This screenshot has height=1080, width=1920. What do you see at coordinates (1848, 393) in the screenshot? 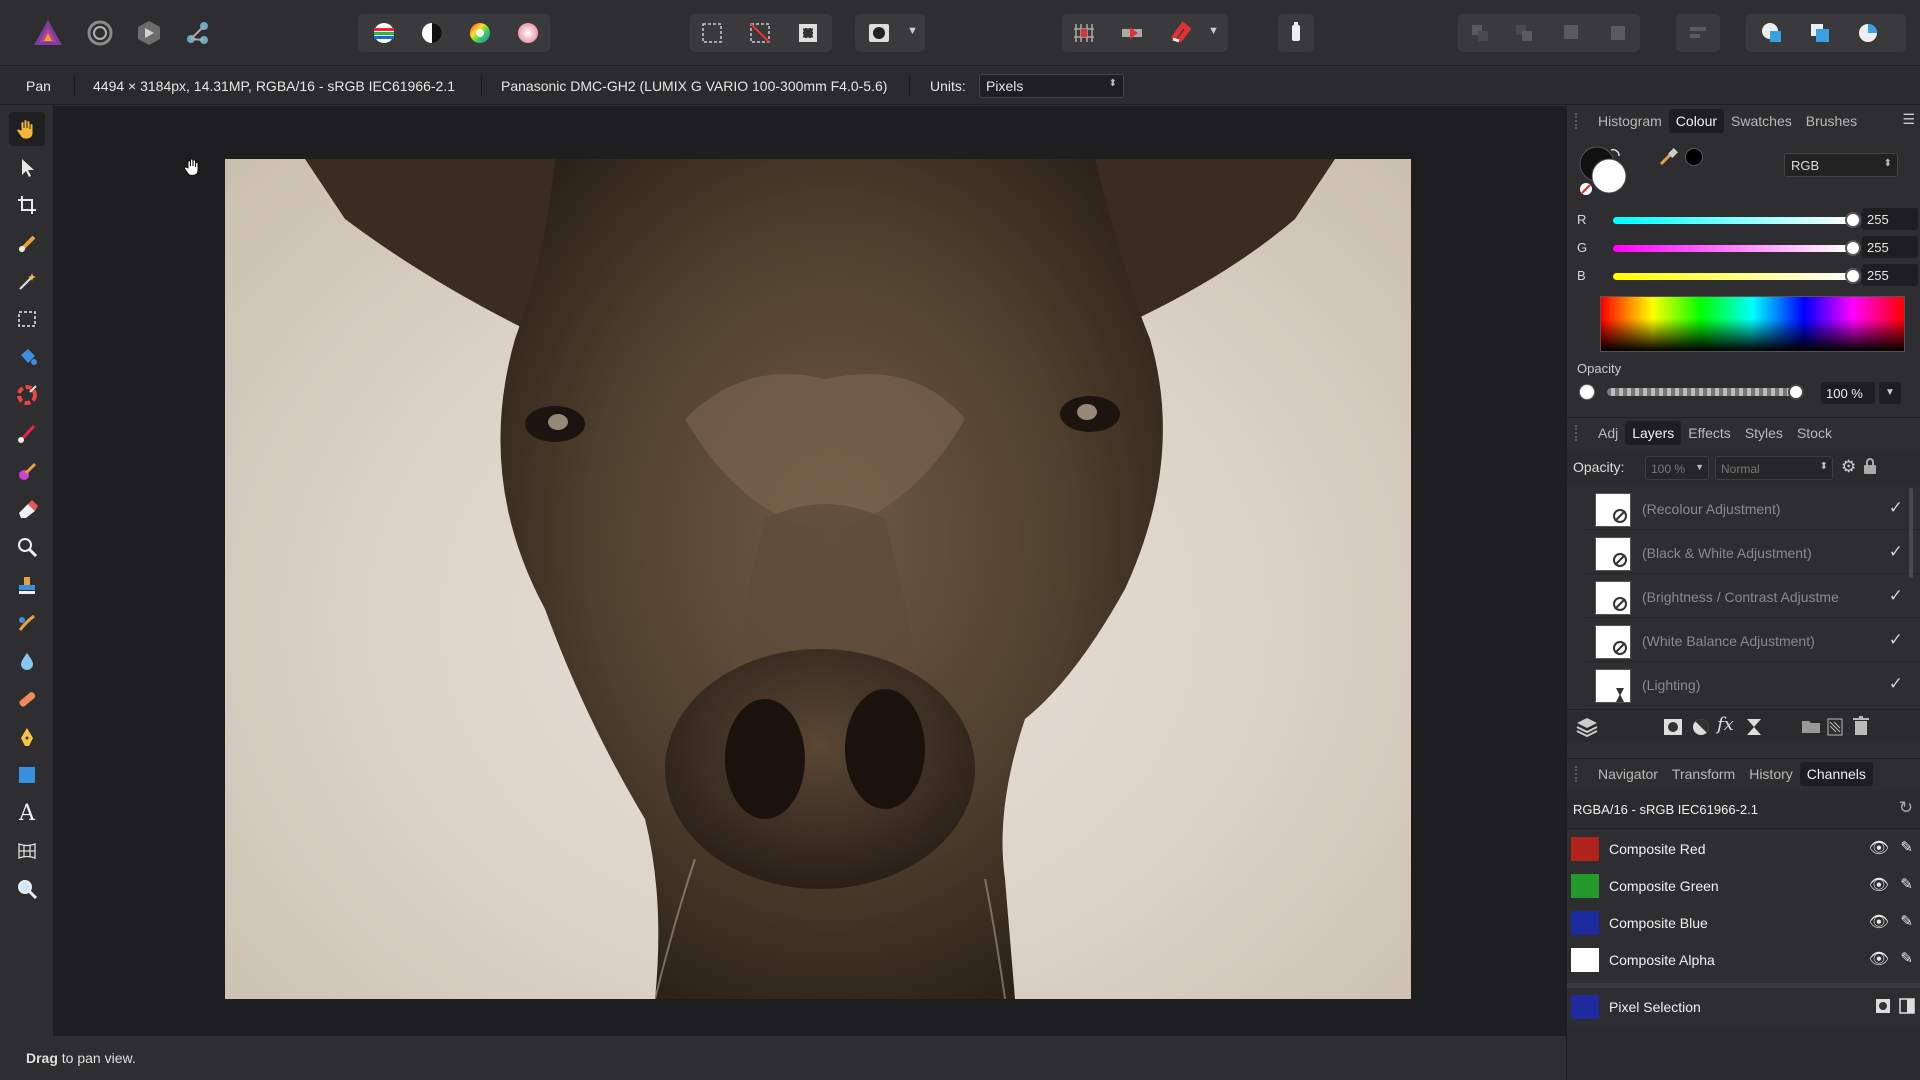
I see `opacity-value: 100 %` at bounding box center [1848, 393].